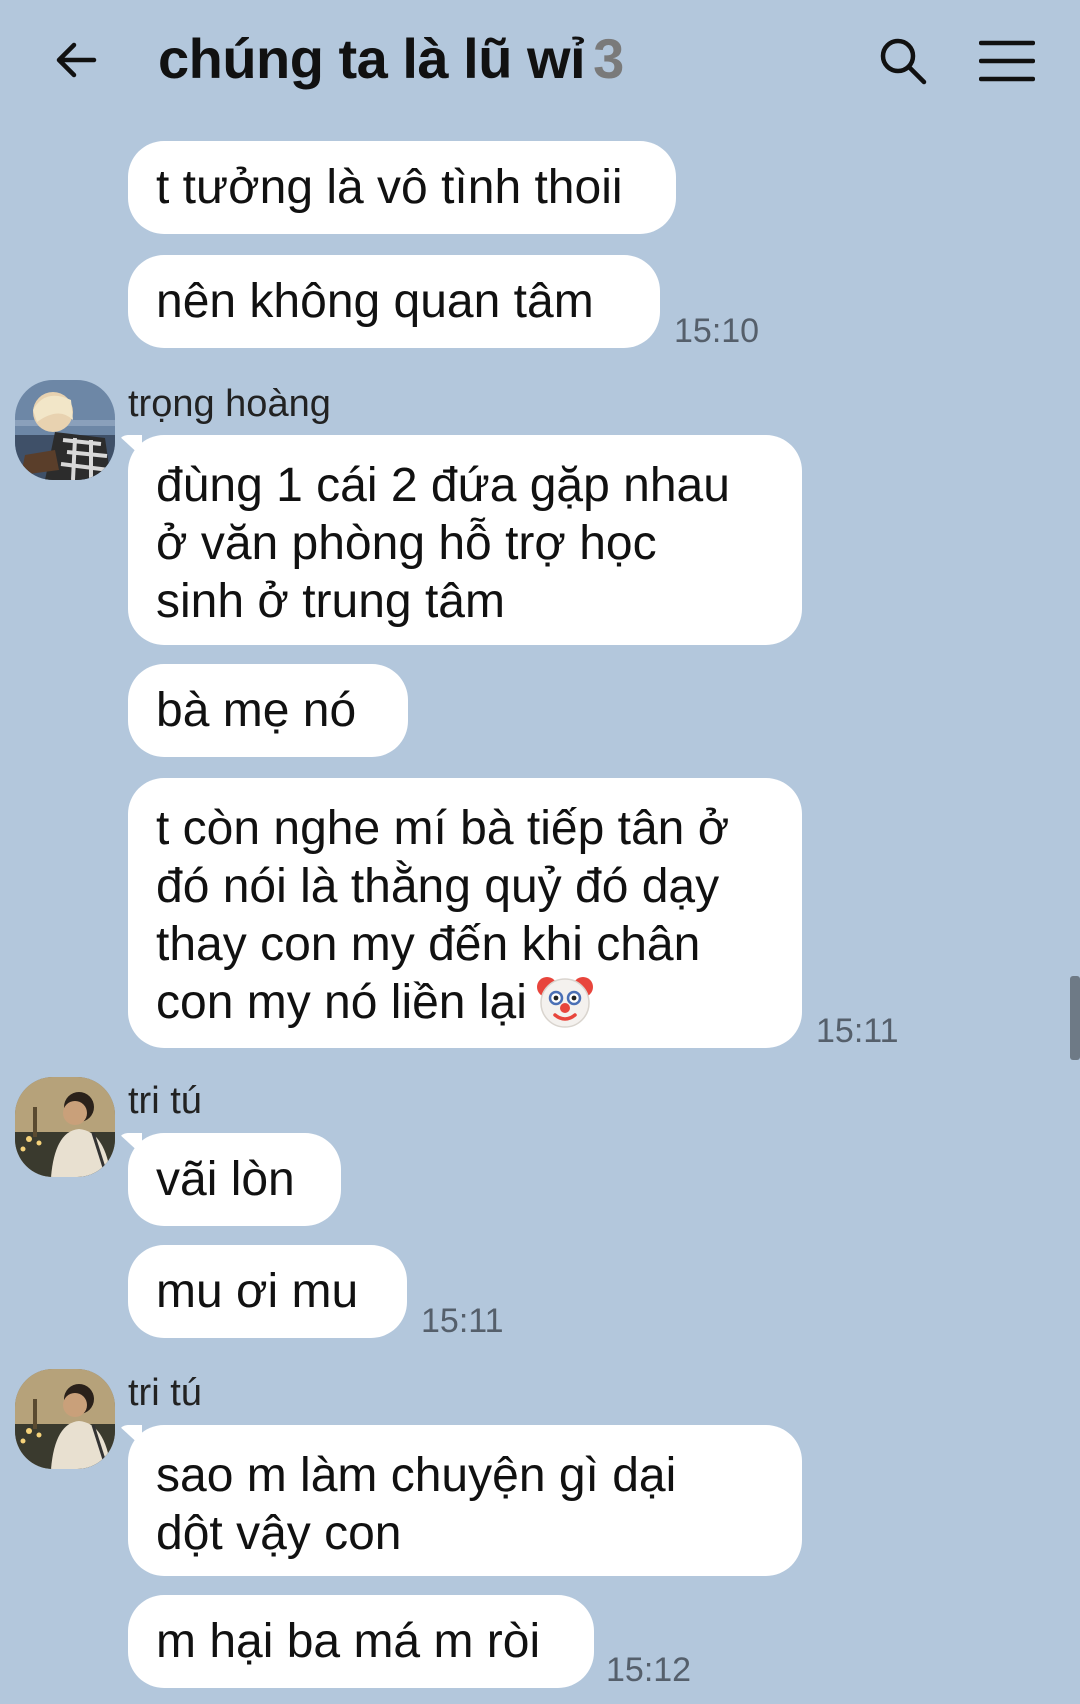 The width and height of the screenshot is (1080, 1704). What do you see at coordinates (565, 1001) in the screenshot?
I see `clown-face-emoji` at bounding box center [565, 1001].